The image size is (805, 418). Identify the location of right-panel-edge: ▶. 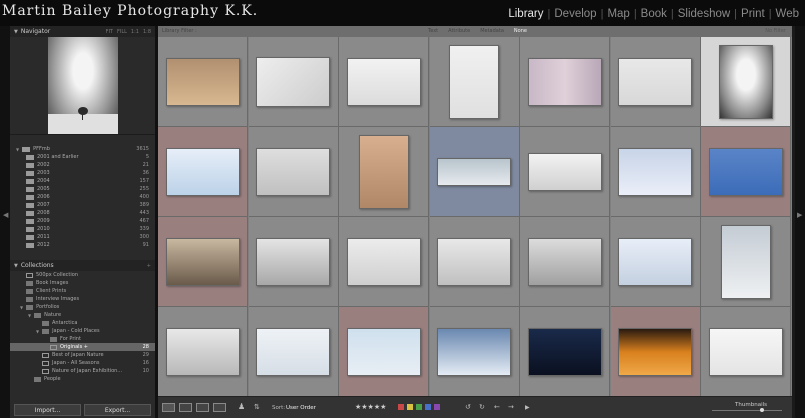
(800, 222).